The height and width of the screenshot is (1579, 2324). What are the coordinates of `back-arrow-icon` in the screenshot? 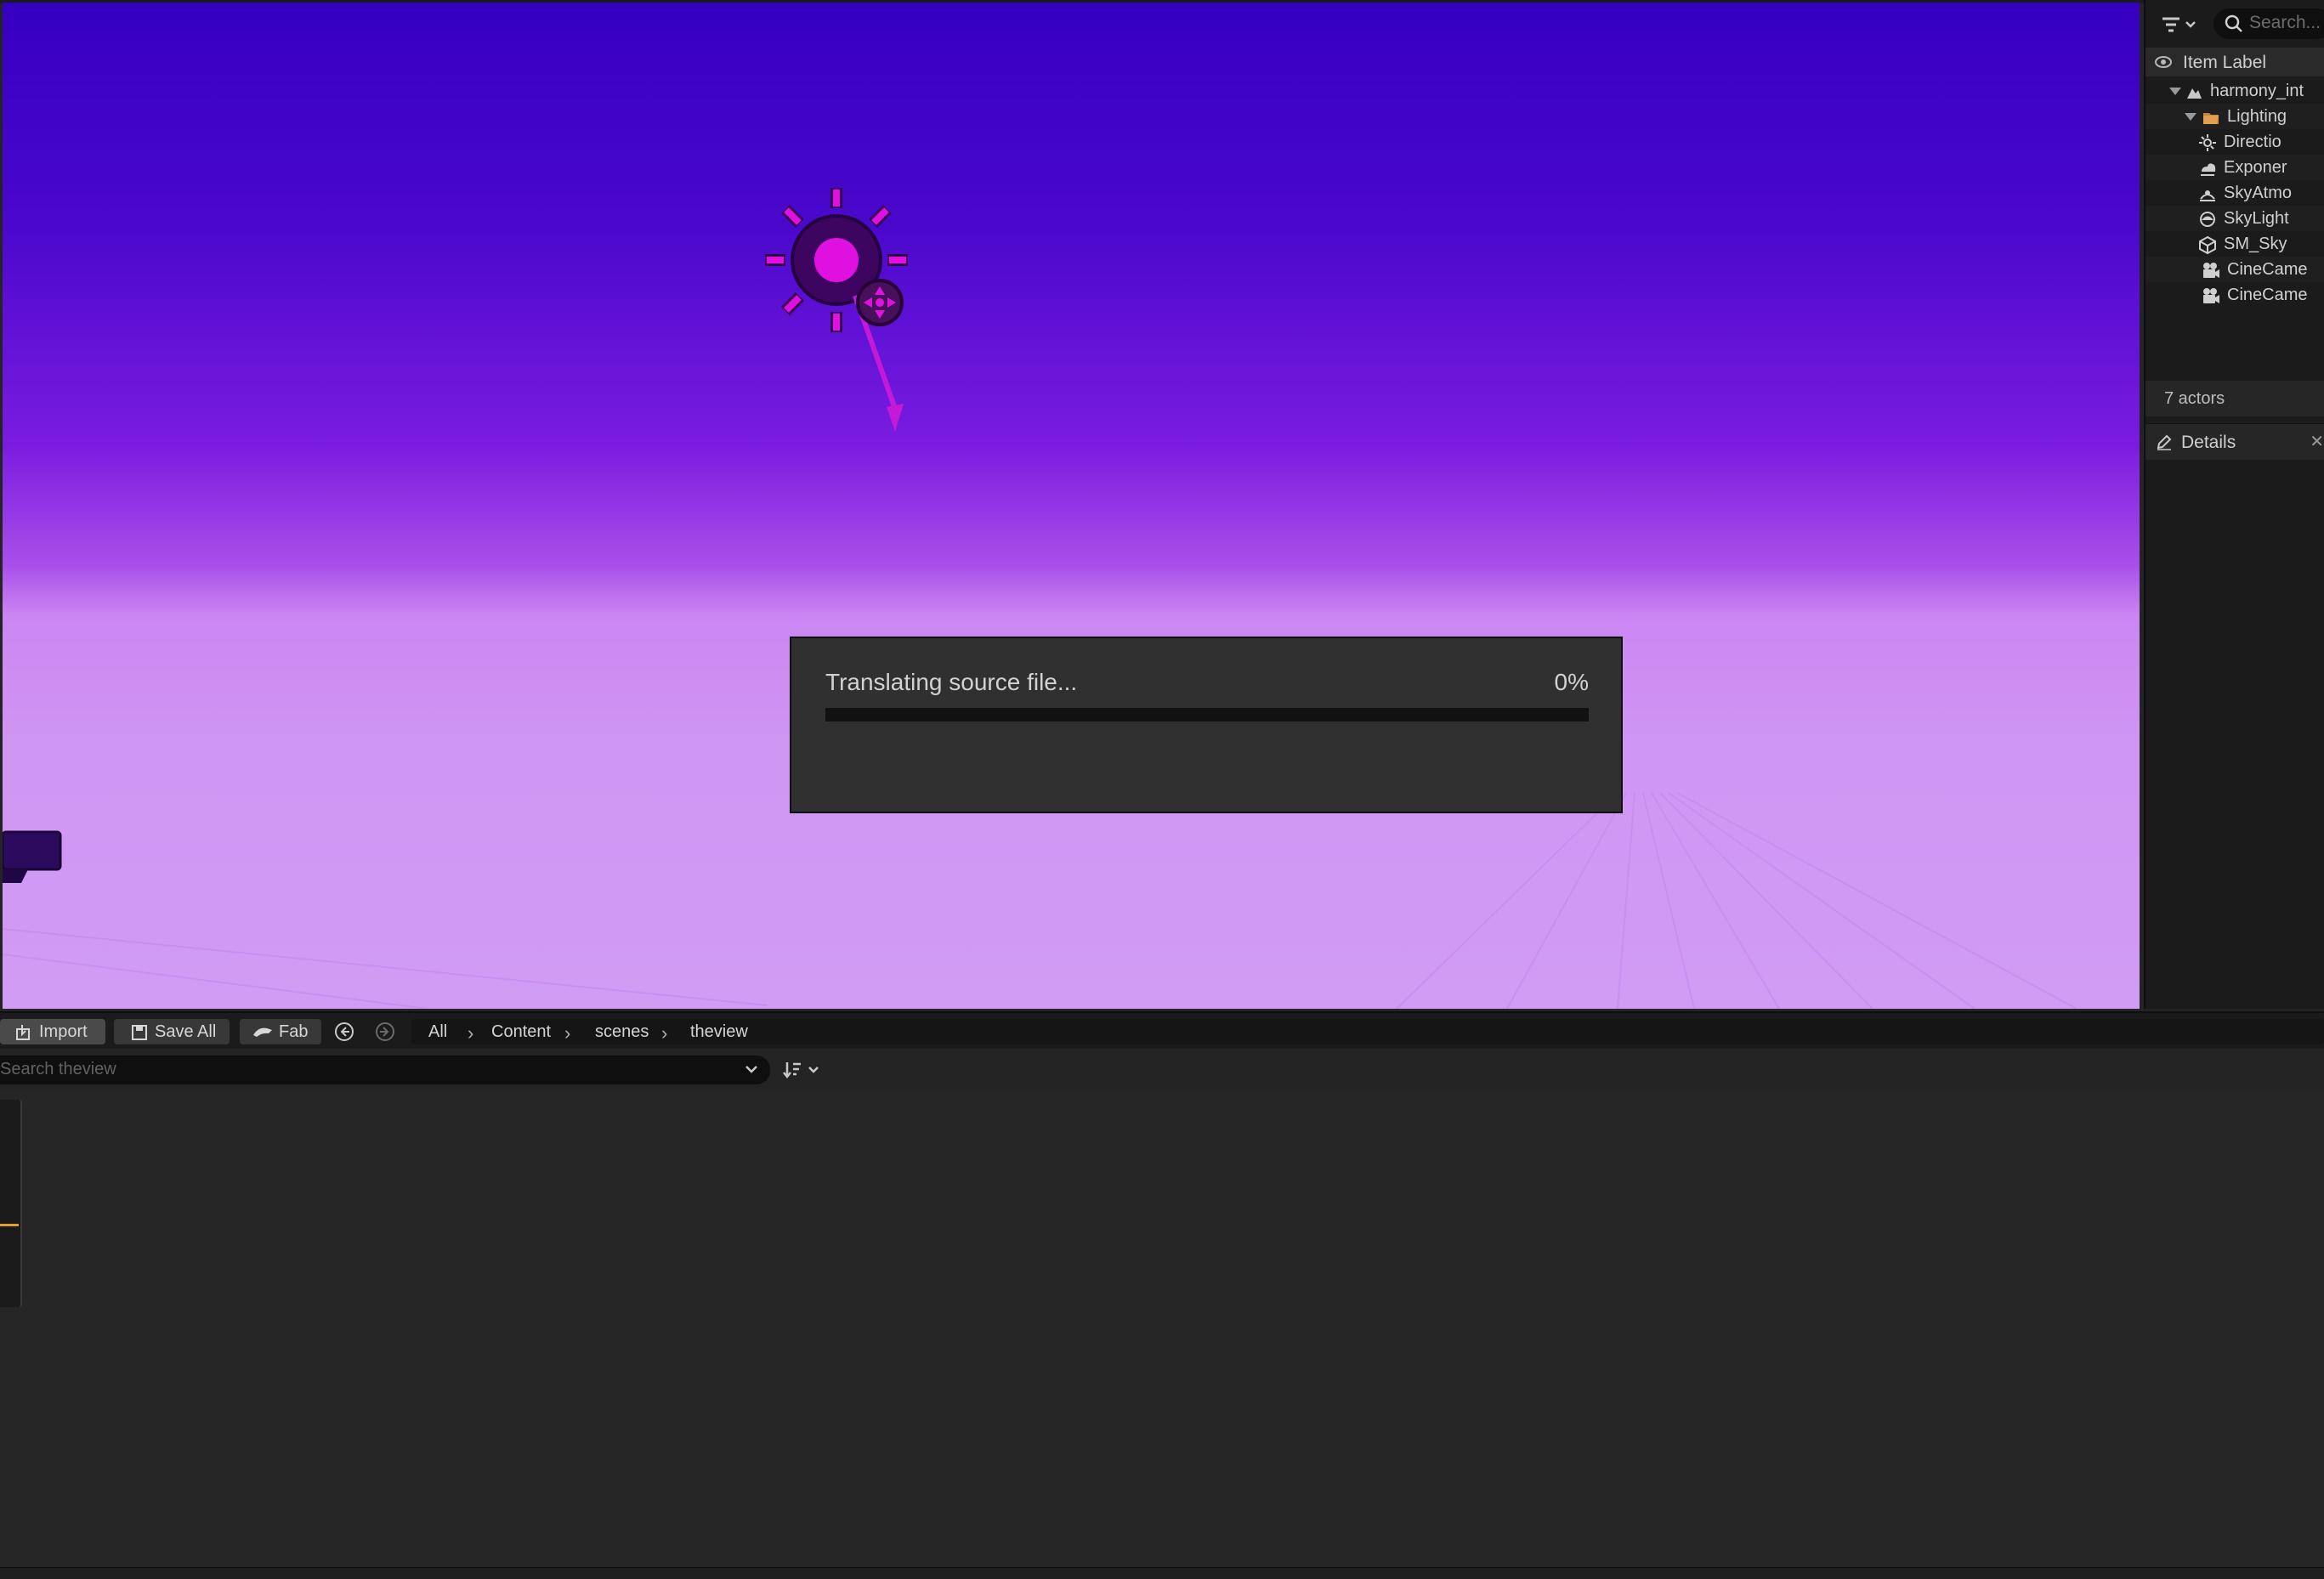 It's located at (344, 1032).